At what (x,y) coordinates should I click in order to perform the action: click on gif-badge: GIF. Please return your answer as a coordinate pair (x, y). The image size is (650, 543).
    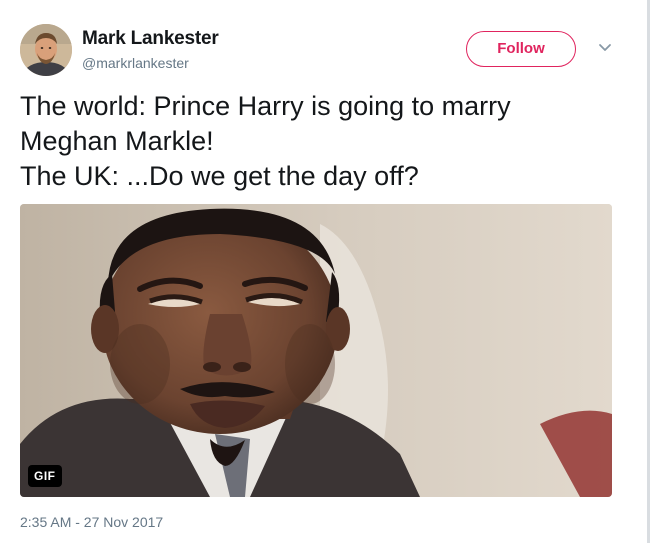
    Looking at the image, I should click on (45, 476).